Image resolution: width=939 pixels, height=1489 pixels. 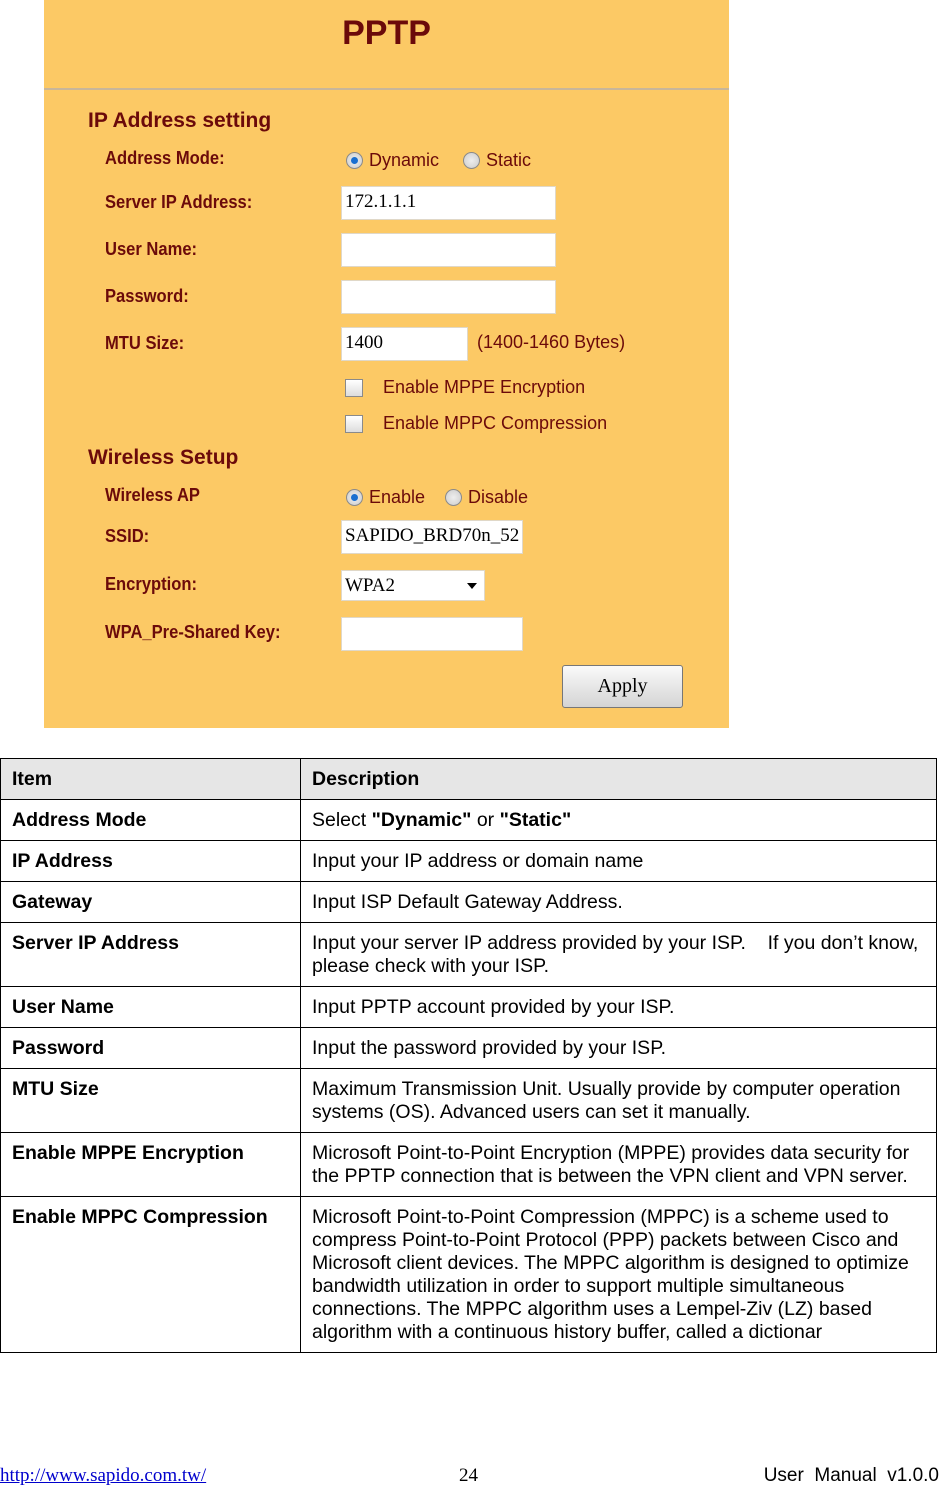 What do you see at coordinates (145, 343) in the screenshot?
I see `mtu-label: MTU Size:` at bounding box center [145, 343].